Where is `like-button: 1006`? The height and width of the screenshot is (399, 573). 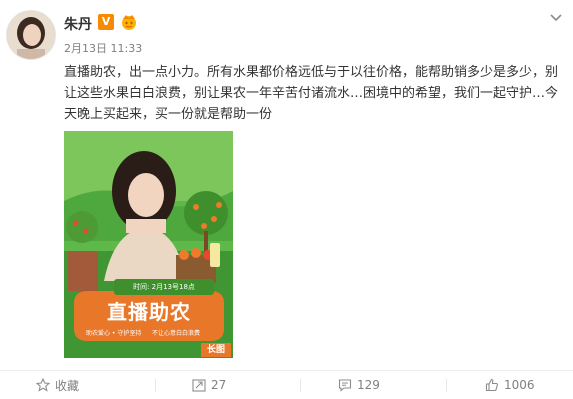 like-button: 1006 is located at coordinates (510, 385).